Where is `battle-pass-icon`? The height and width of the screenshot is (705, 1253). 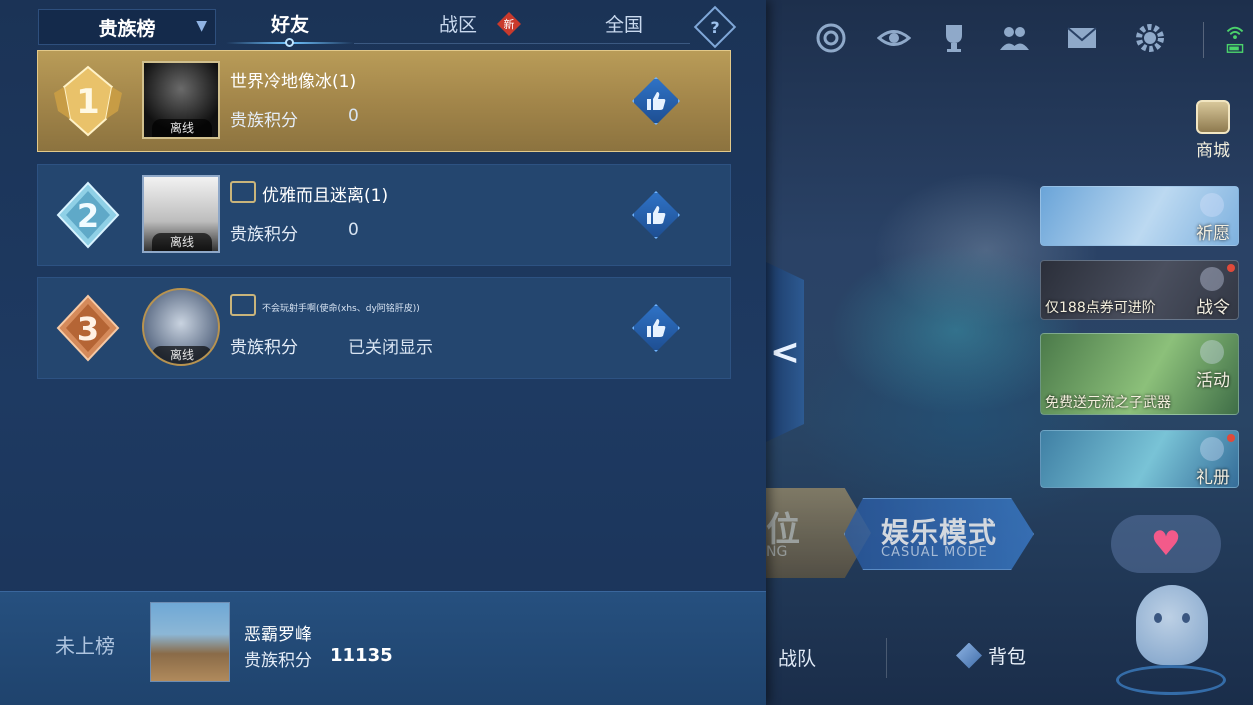
battle-pass-icon is located at coordinates (1212, 279).